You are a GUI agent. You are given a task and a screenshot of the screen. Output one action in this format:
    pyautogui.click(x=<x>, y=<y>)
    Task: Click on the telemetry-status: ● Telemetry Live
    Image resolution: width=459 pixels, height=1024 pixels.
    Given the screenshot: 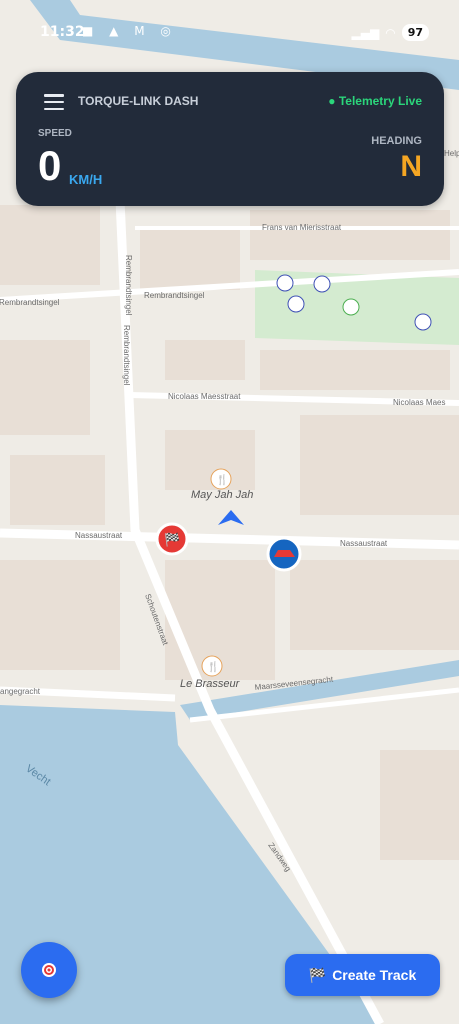 What is the action you would take?
    pyautogui.click(x=375, y=101)
    